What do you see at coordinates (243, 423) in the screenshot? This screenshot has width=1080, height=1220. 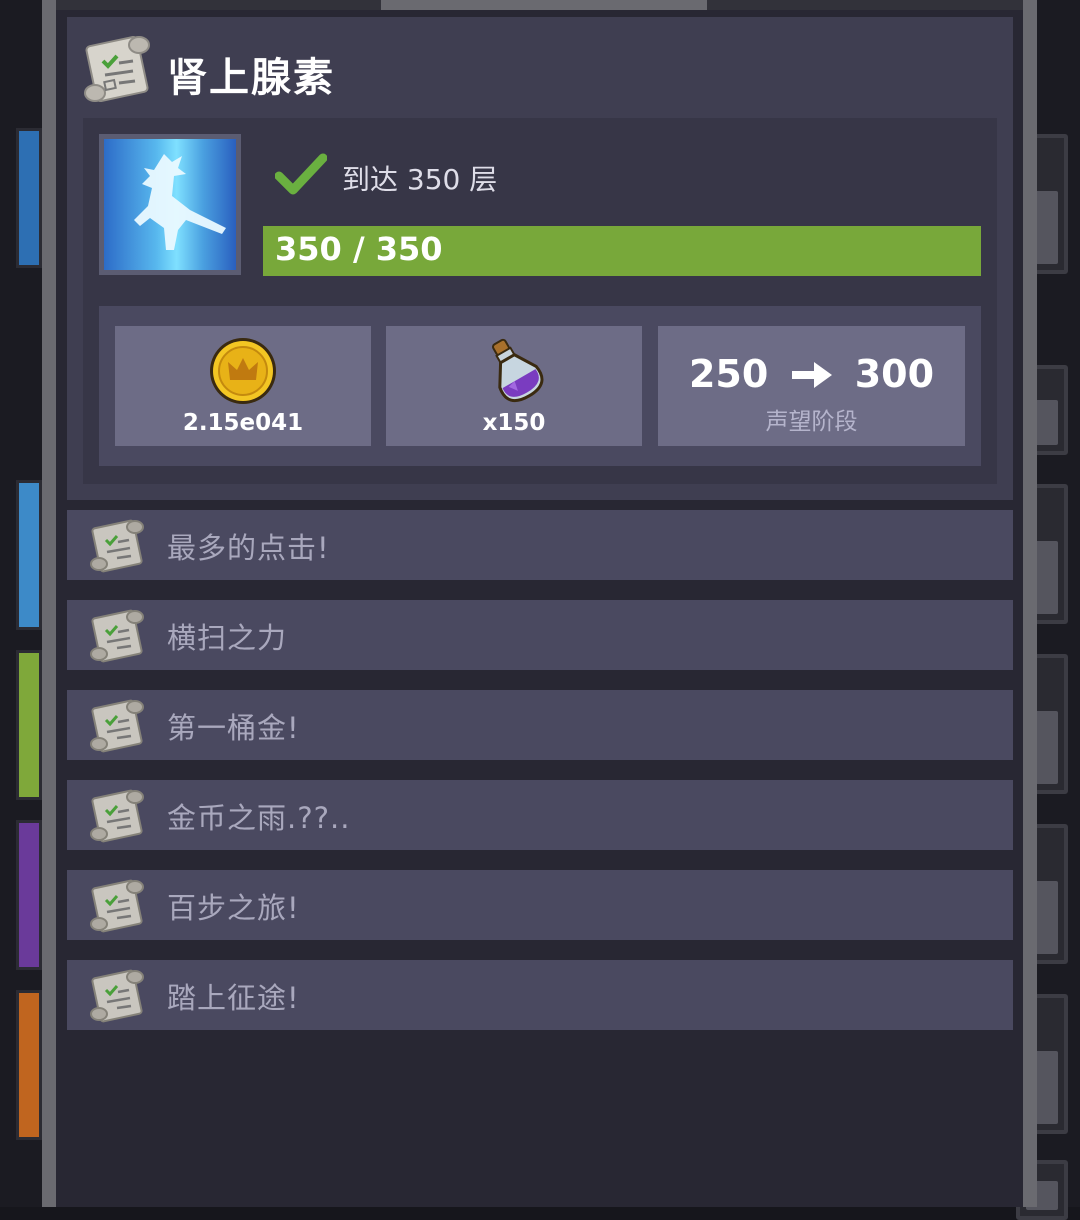 I see `reward-gold-label: 2.15e041` at bounding box center [243, 423].